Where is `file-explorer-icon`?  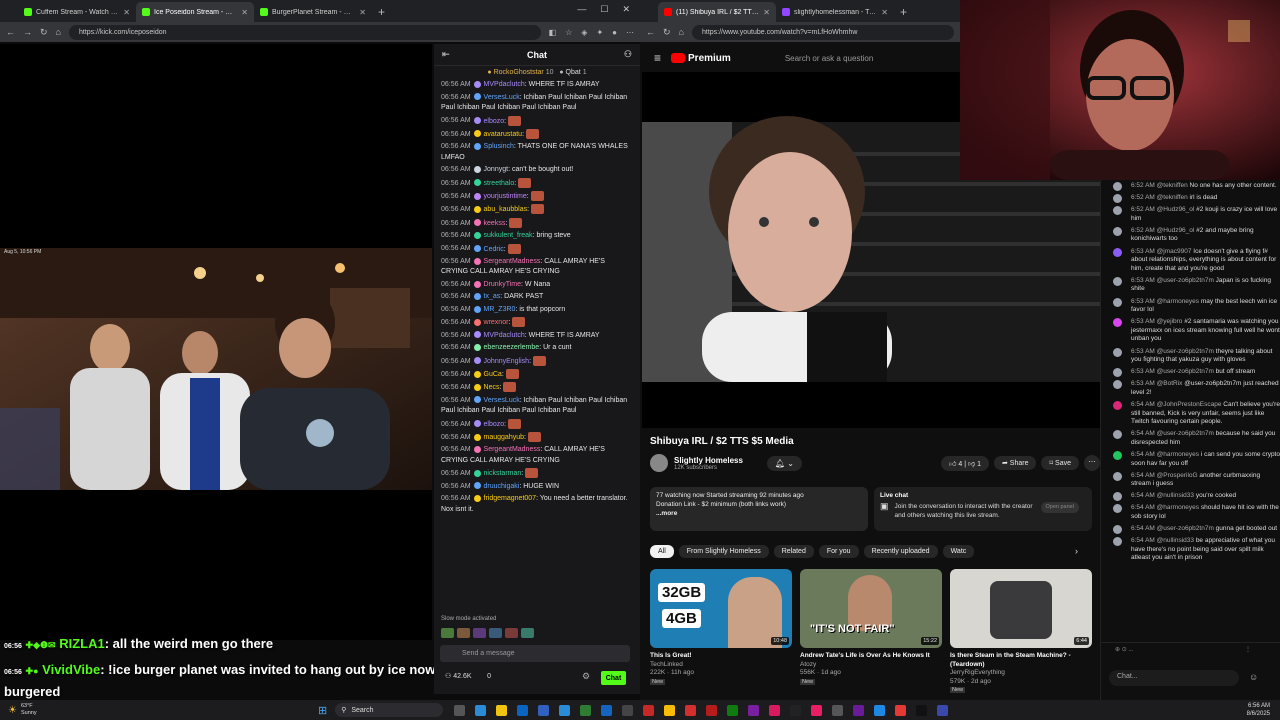 file-explorer-icon is located at coordinates (502, 710).